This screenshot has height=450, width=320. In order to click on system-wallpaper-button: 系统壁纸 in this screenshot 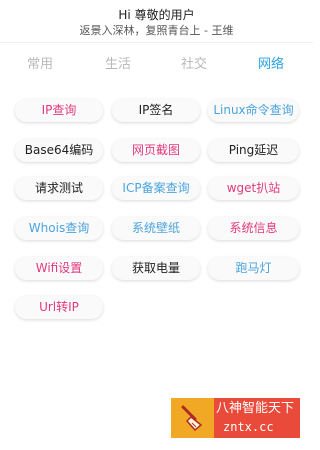, I will do `click(156, 228)`.